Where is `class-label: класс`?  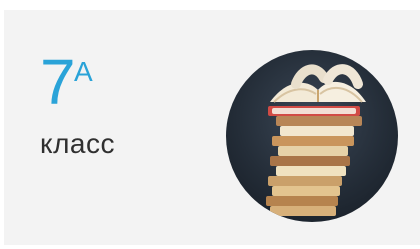
class-label: класс is located at coordinates (77, 143).